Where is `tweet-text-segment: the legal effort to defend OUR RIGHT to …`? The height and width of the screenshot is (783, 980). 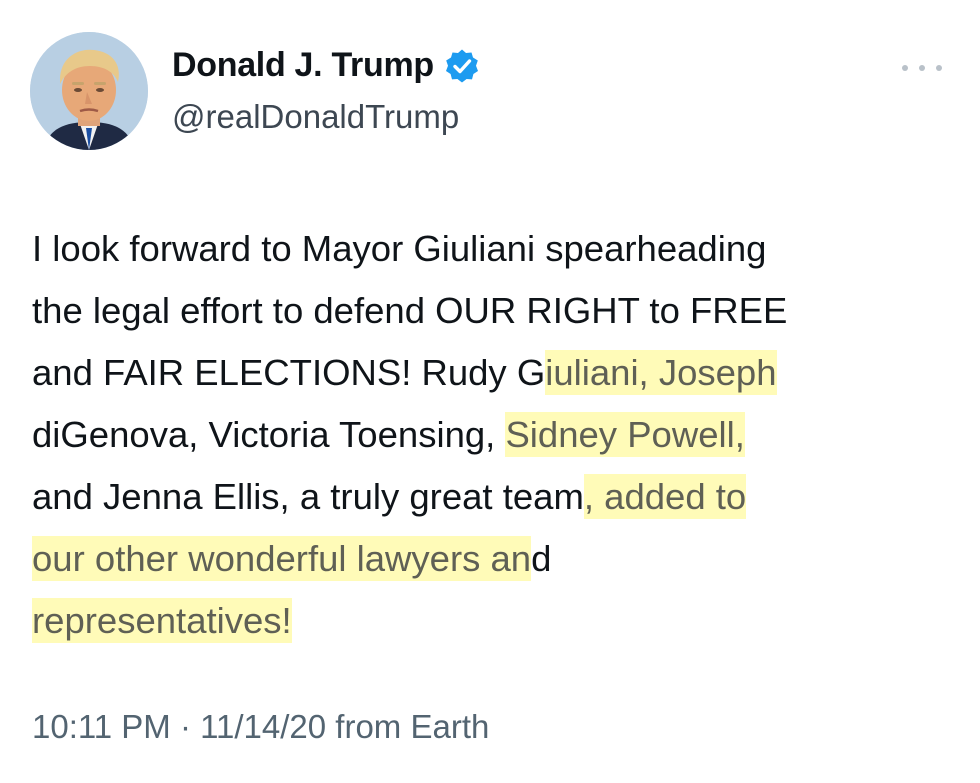 tweet-text-segment: the legal effort to defend OUR RIGHT to … is located at coordinates (410, 310).